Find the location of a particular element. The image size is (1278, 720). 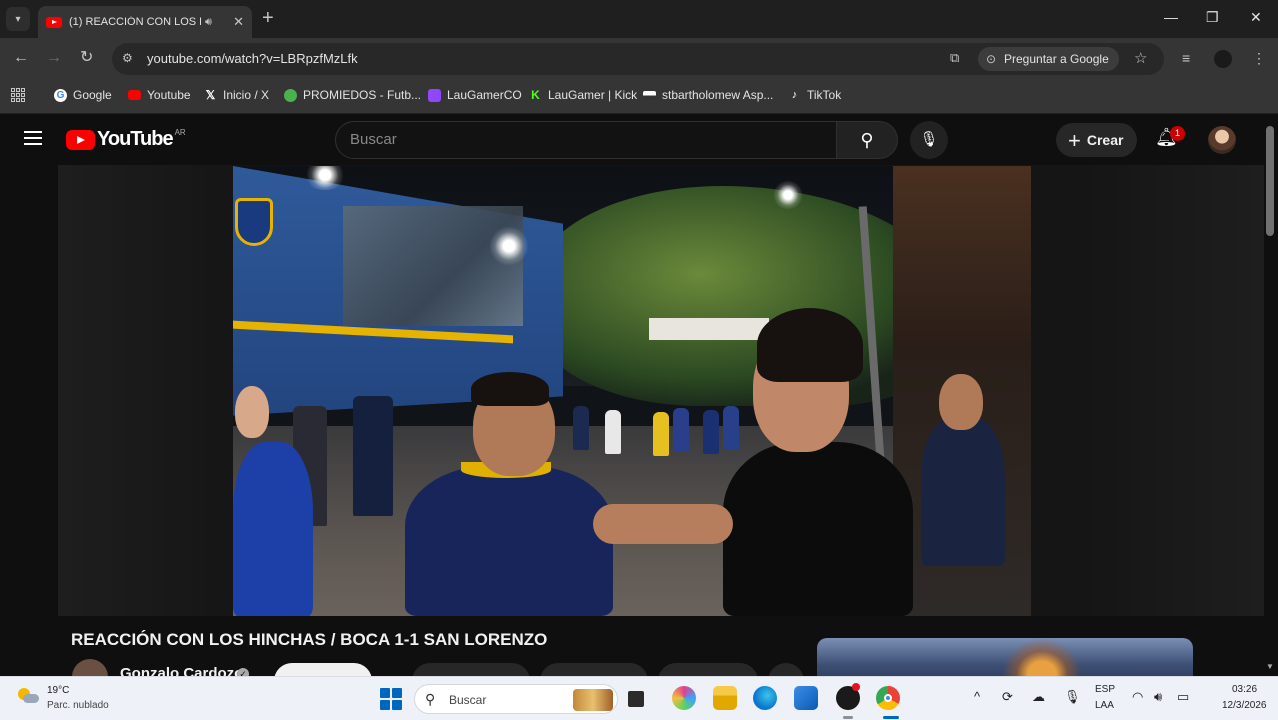

search-highlight-image is located at coordinates (593, 700).